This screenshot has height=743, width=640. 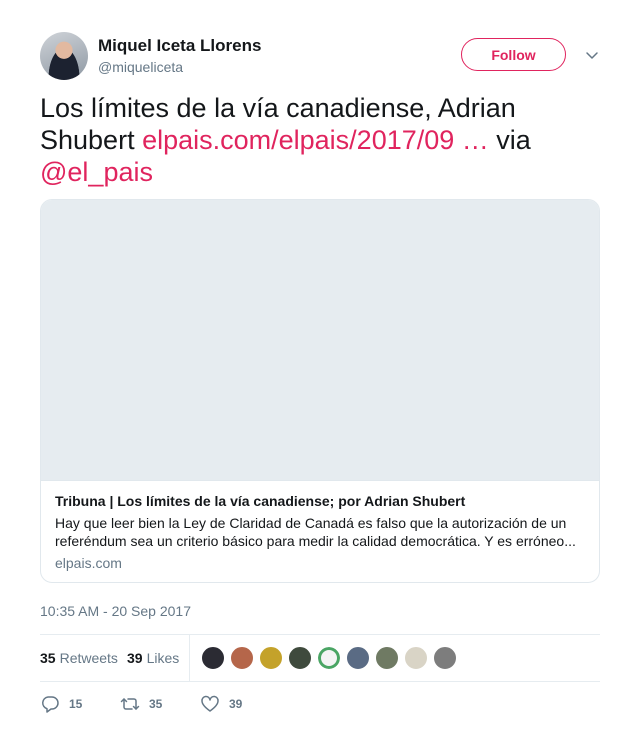 I want to click on reply-count: 15, so click(x=76, y=704).